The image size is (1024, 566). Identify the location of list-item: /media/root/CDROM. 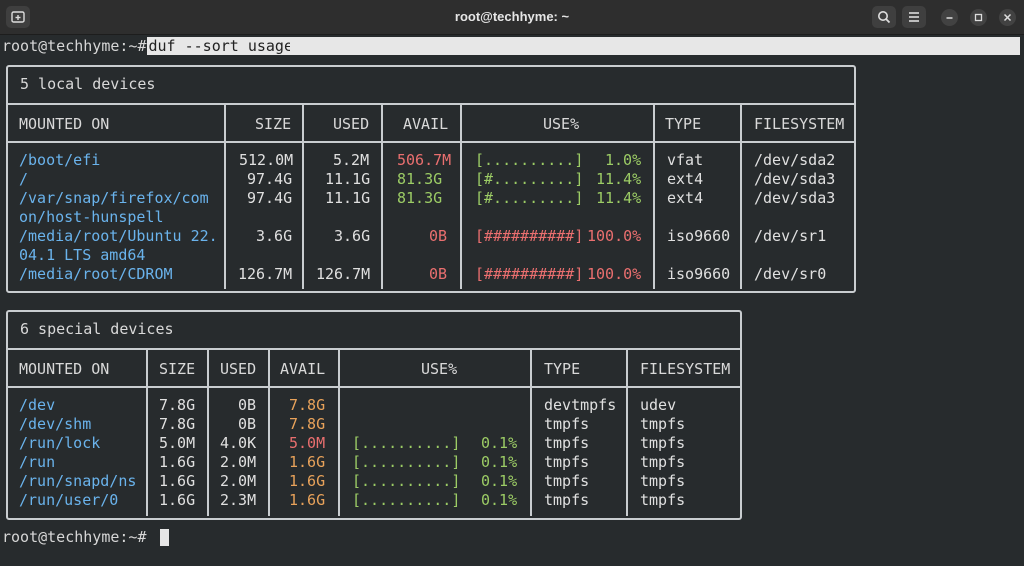
(96, 274).